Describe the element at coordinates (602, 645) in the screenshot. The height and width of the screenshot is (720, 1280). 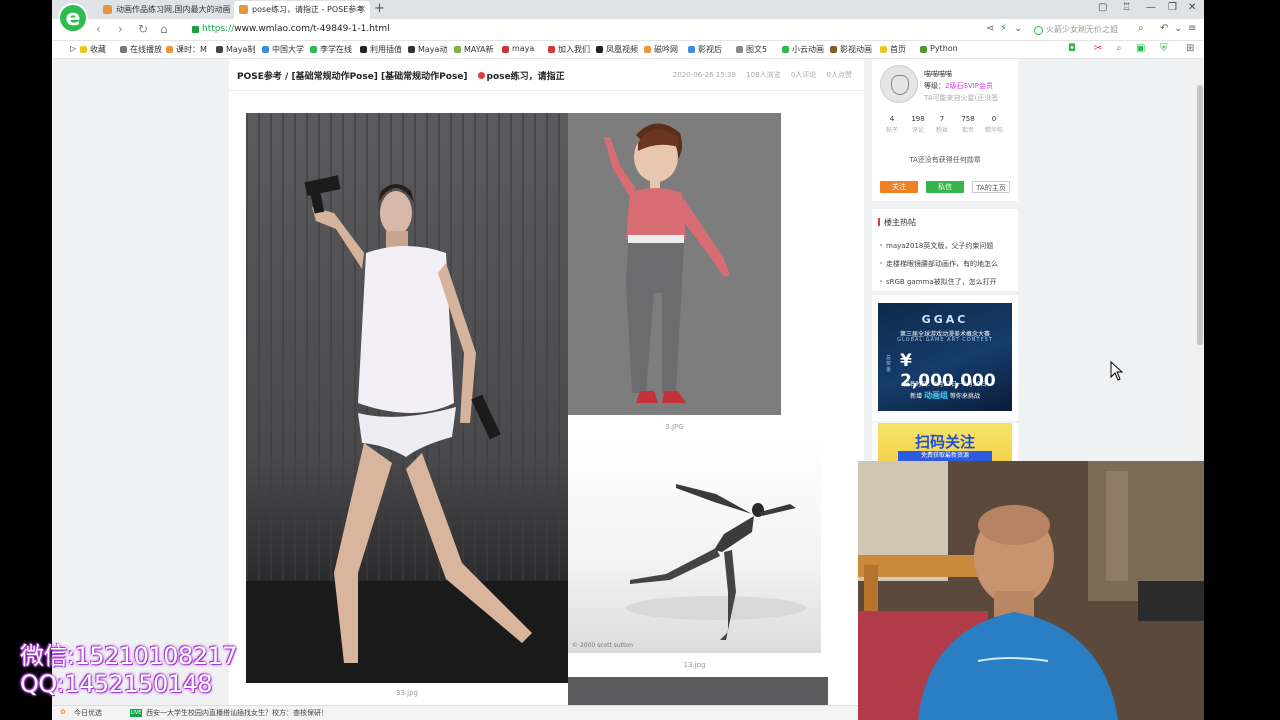
I see `photo-credit: © 2000 scott sutton` at that location.